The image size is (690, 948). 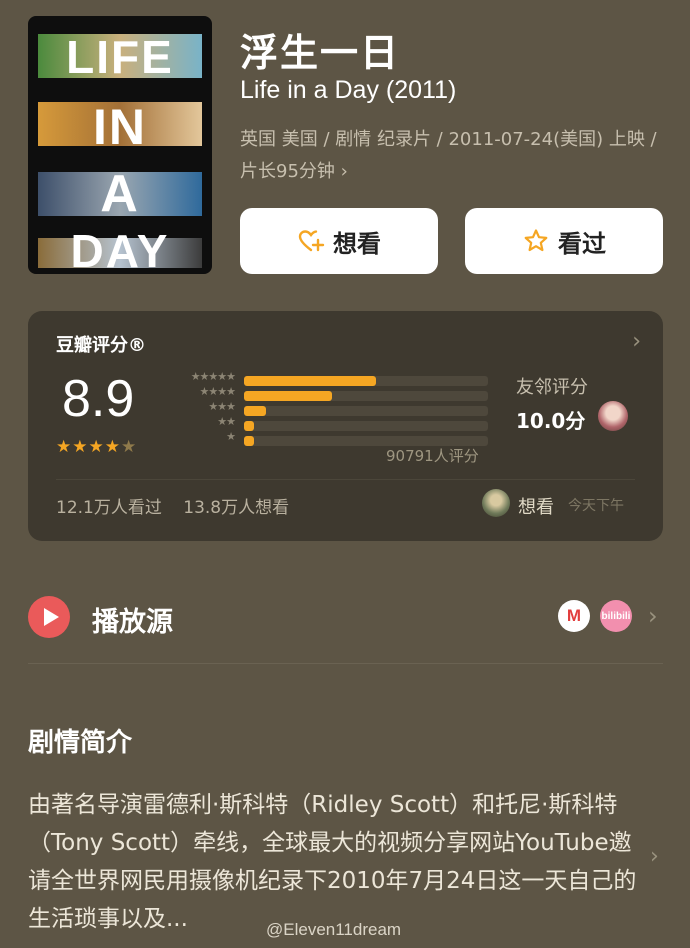 I want to click on distribution-stars: ★★★★, so click(x=217, y=391).